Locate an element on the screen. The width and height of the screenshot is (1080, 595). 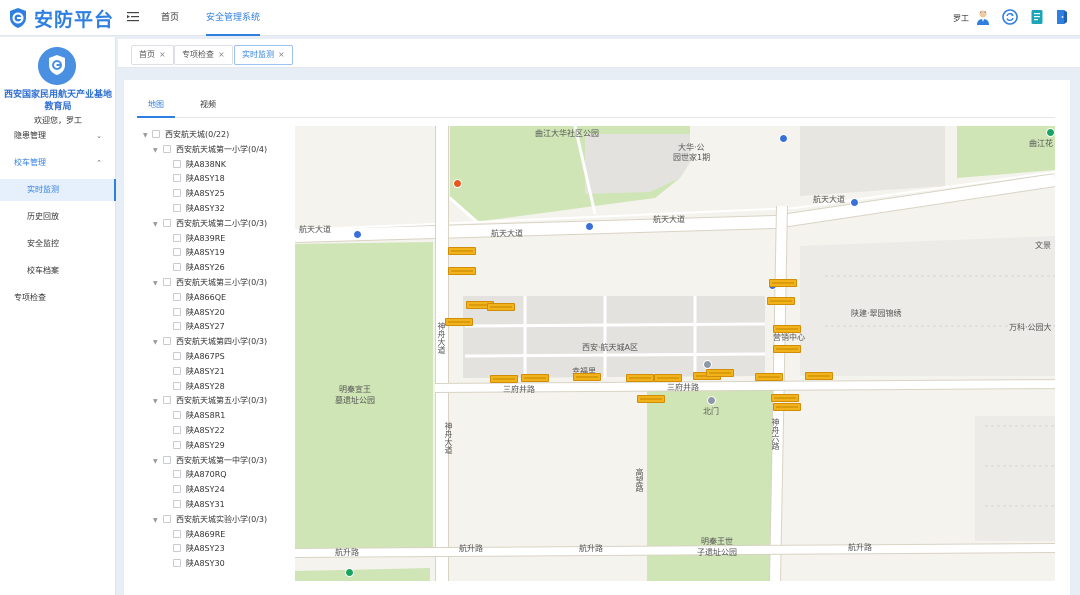
tree-vehicle: 陕A866QE is located at coordinates (199, 298).